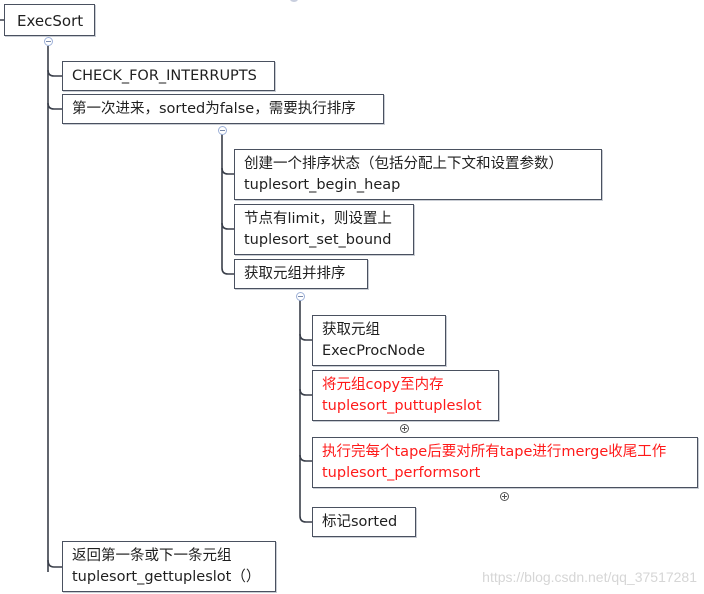 This screenshot has width=704, height=594. What do you see at coordinates (54, 106) in the screenshot?
I see `connector-first` at bounding box center [54, 106].